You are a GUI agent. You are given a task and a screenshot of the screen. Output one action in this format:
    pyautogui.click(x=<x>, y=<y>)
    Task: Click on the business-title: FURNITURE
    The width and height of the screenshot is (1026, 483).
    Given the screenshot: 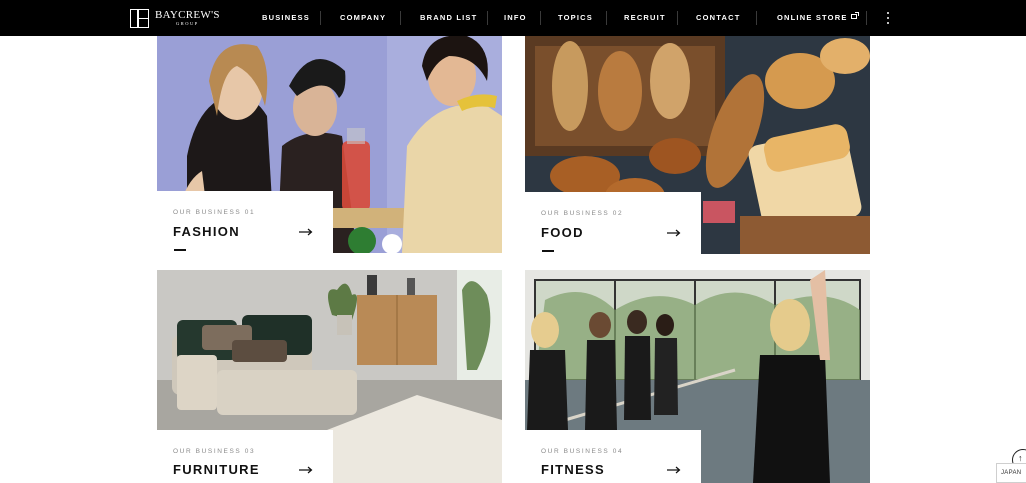 What is the action you would take?
    pyautogui.click(x=216, y=469)
    